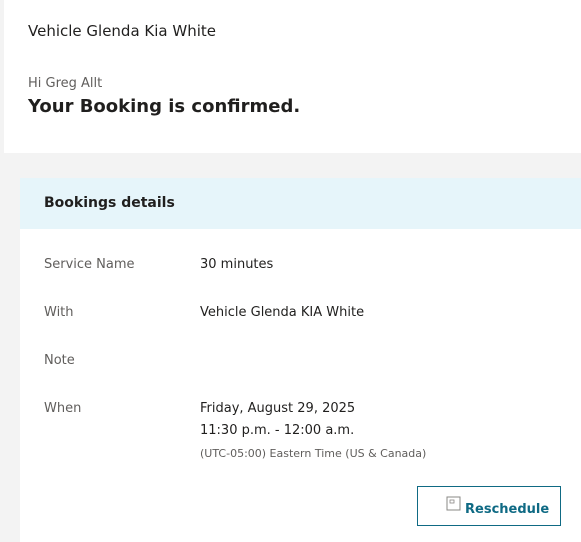 Image resolution: width=581 pixels, height=542 pixels. Describe the element at coordinates (237, 264) in the screenshot. I see `service-name-value: 30 minutes` at that location.